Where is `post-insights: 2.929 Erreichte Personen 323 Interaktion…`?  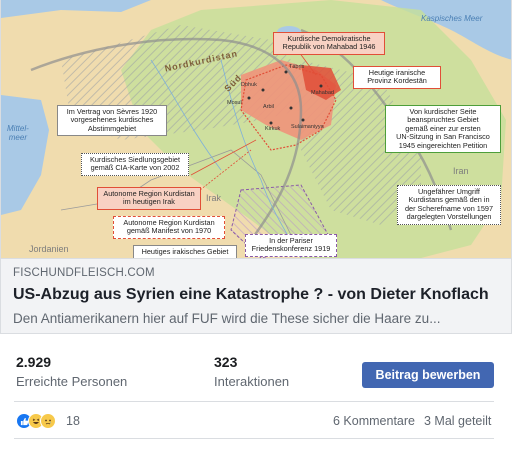 post-insights: 2.929 Erreichte Personen 323 Interaktion… is located at coordinates (256, 371).